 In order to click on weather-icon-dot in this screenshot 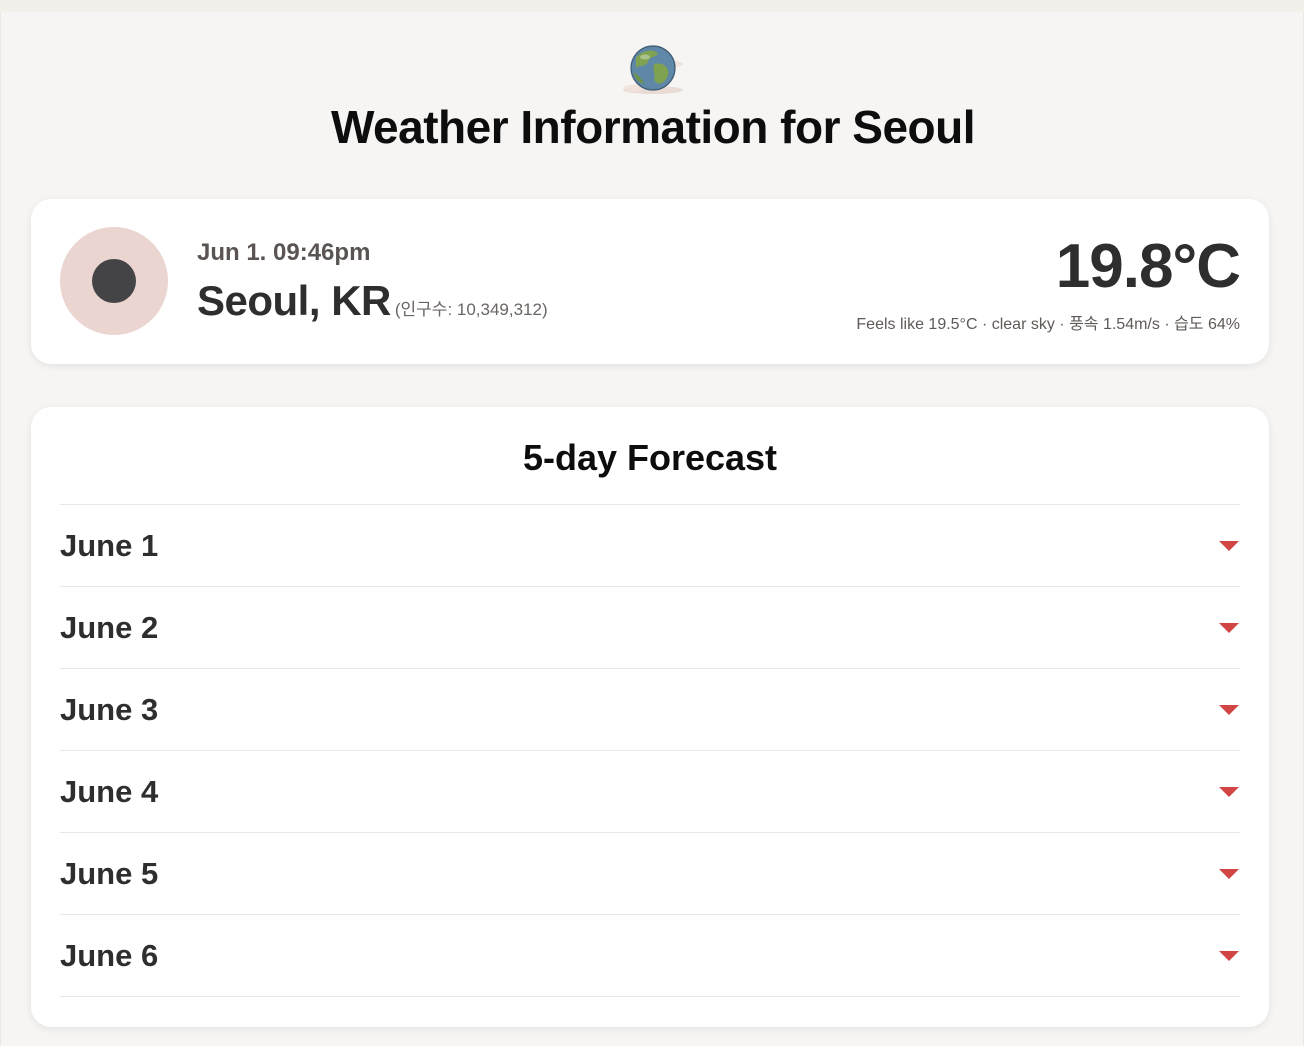, I will do `click(114, 281)`.